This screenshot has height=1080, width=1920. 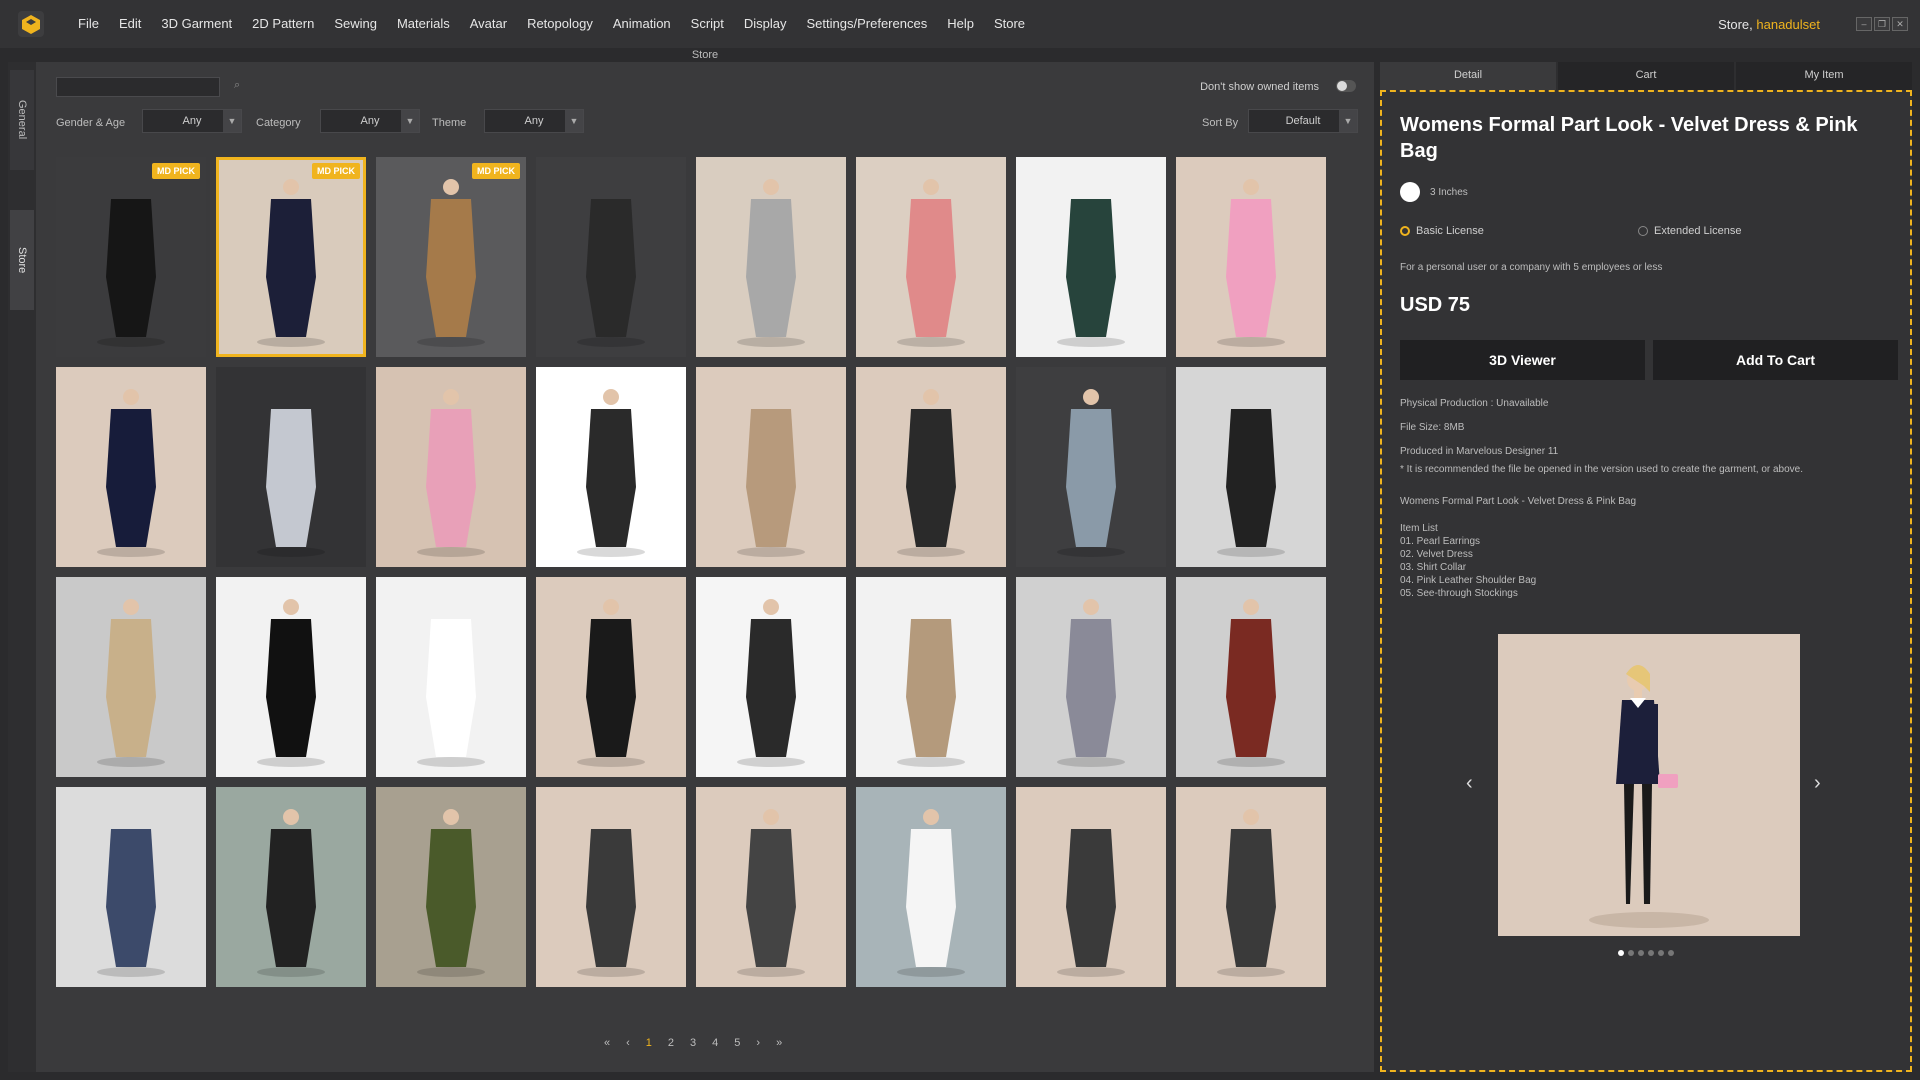 I want to click on chevron-down-icon: ▼, so click(x=410, y=121).